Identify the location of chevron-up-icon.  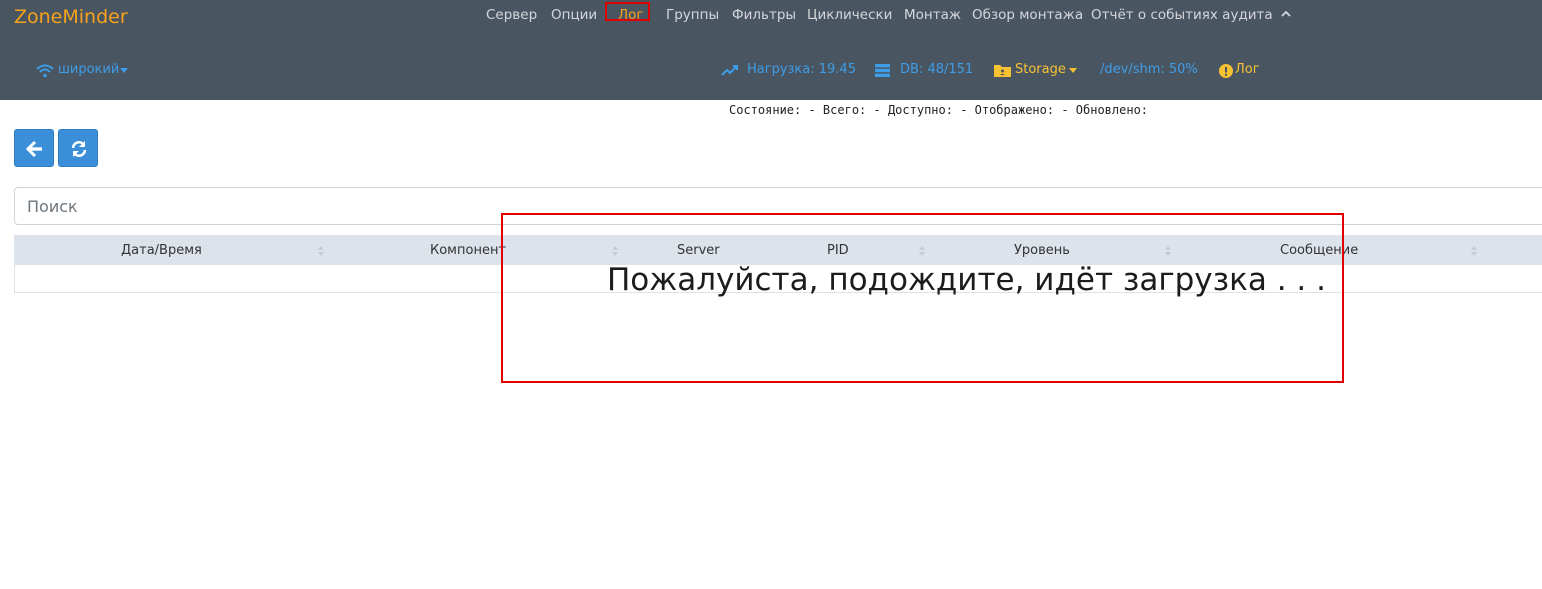
(1286, 14).